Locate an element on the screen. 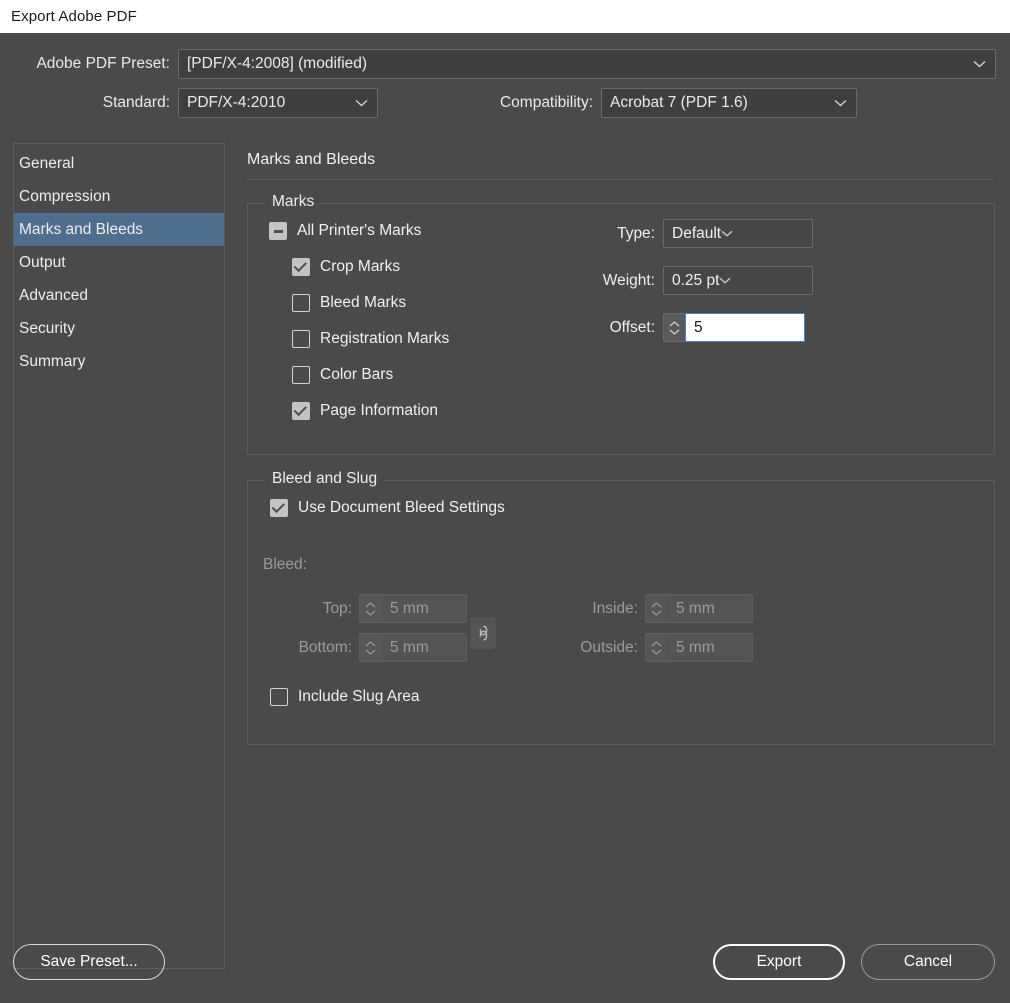 This screenshot has height=1003, width=1010. checkbox-use-document-bleed-settings: Use Document Bleed Settings is located at coordinates (387, 508).